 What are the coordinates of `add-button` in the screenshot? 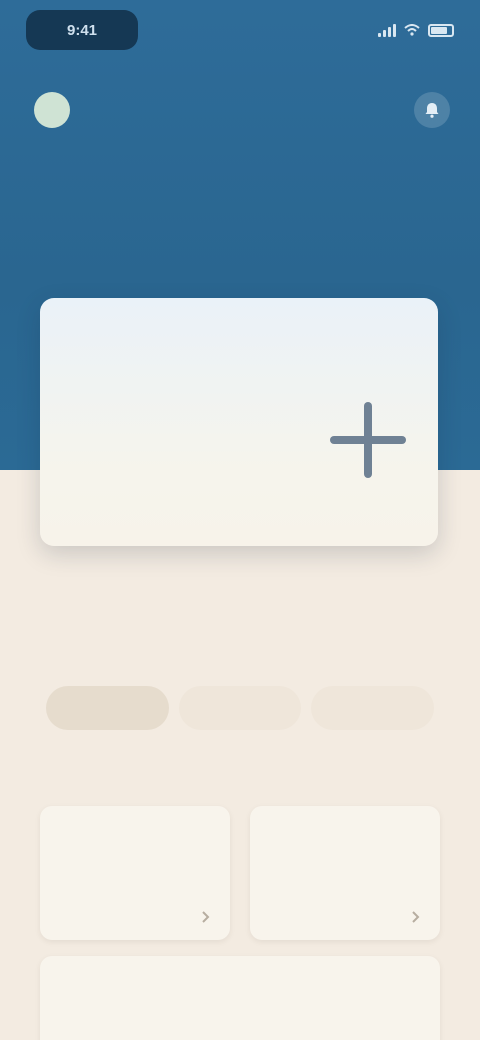 It's located at (368, 440).